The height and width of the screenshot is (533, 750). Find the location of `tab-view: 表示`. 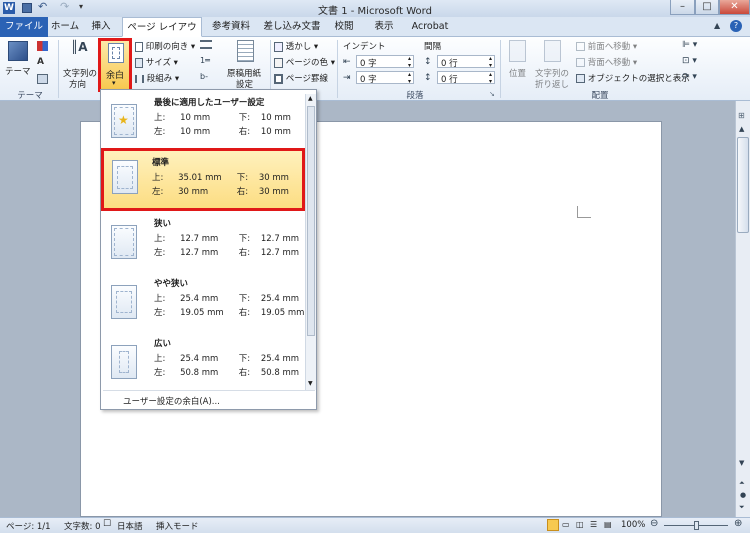

tab-view: 表示 is located at coordinates (384, 27).